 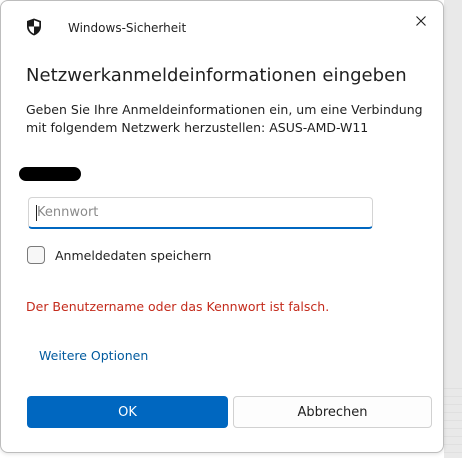 What do you see at coordinates (34, 27) in the screenshot?
I see `shield-icon` at bounding box center [34, 27].